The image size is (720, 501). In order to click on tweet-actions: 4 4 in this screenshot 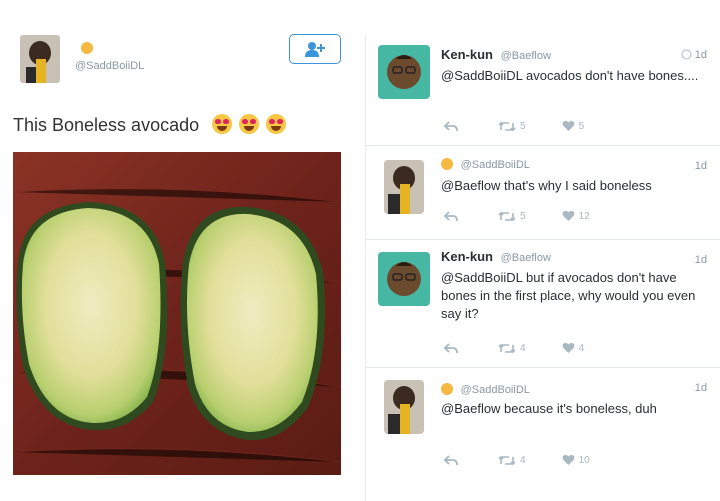, I will do `click(532, 348)`.